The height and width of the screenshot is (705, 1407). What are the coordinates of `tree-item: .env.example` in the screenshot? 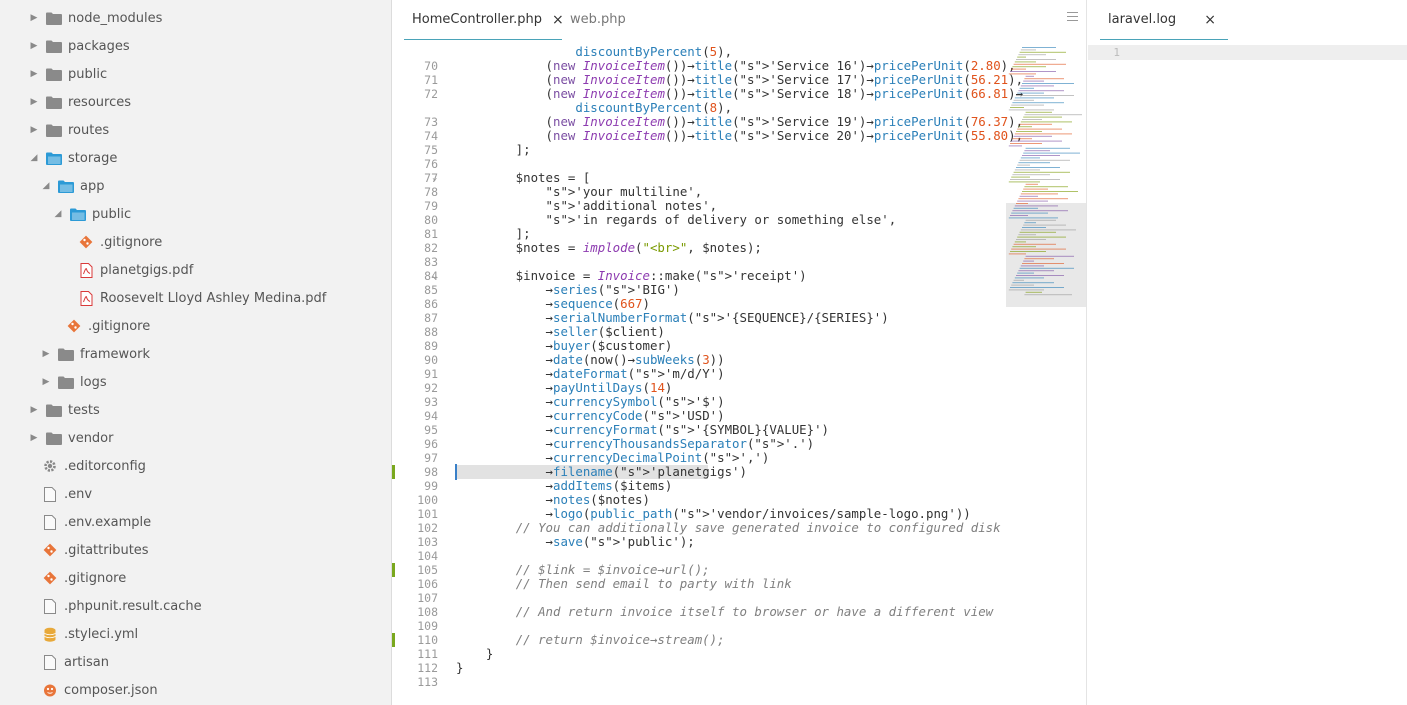 It's located at (96, 522).